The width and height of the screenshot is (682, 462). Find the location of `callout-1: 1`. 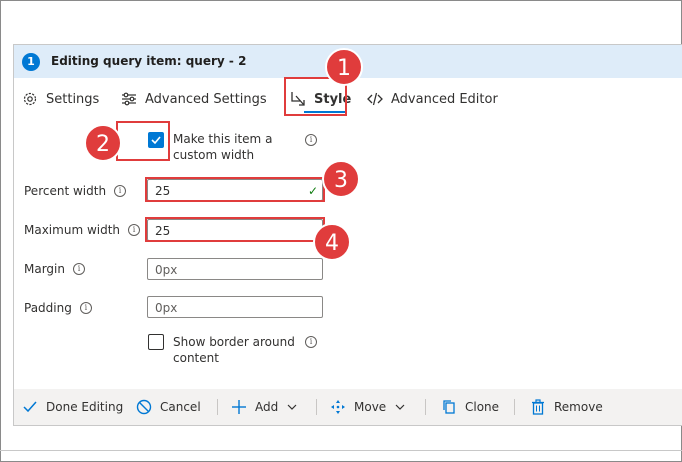

callout-1: 1 is located at coordinates (344, 67).